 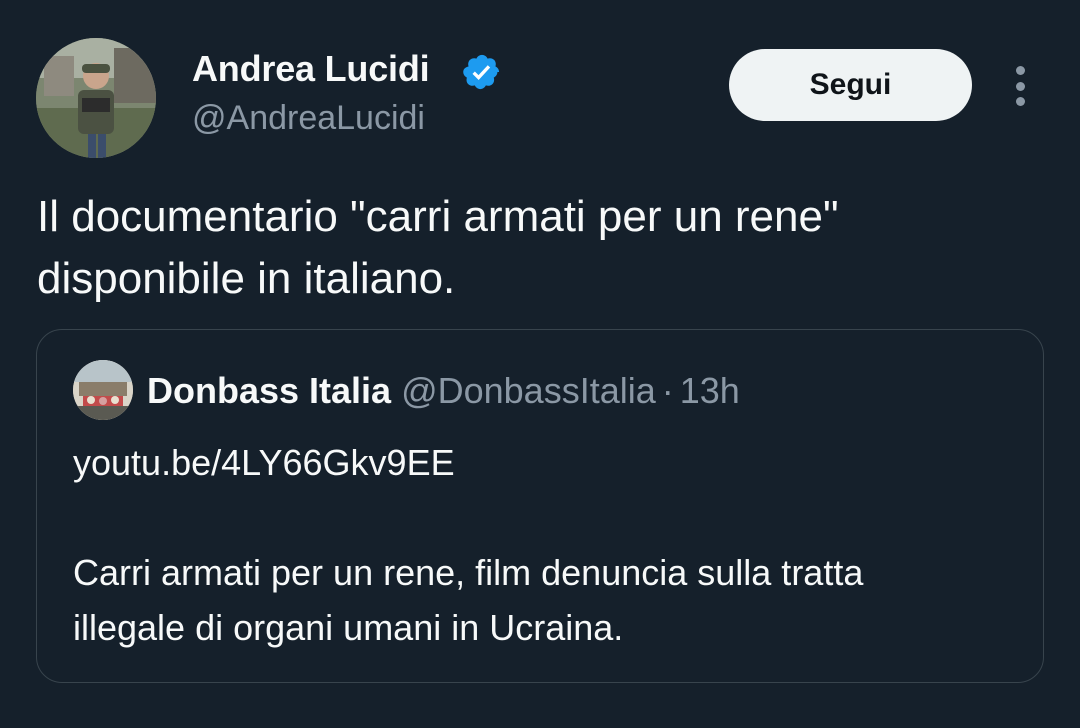 What do you see at coordinates (269, 390) in the screenshot?
I see `quote-author-name: Donbass Italia` at bounding box center [269, 390].